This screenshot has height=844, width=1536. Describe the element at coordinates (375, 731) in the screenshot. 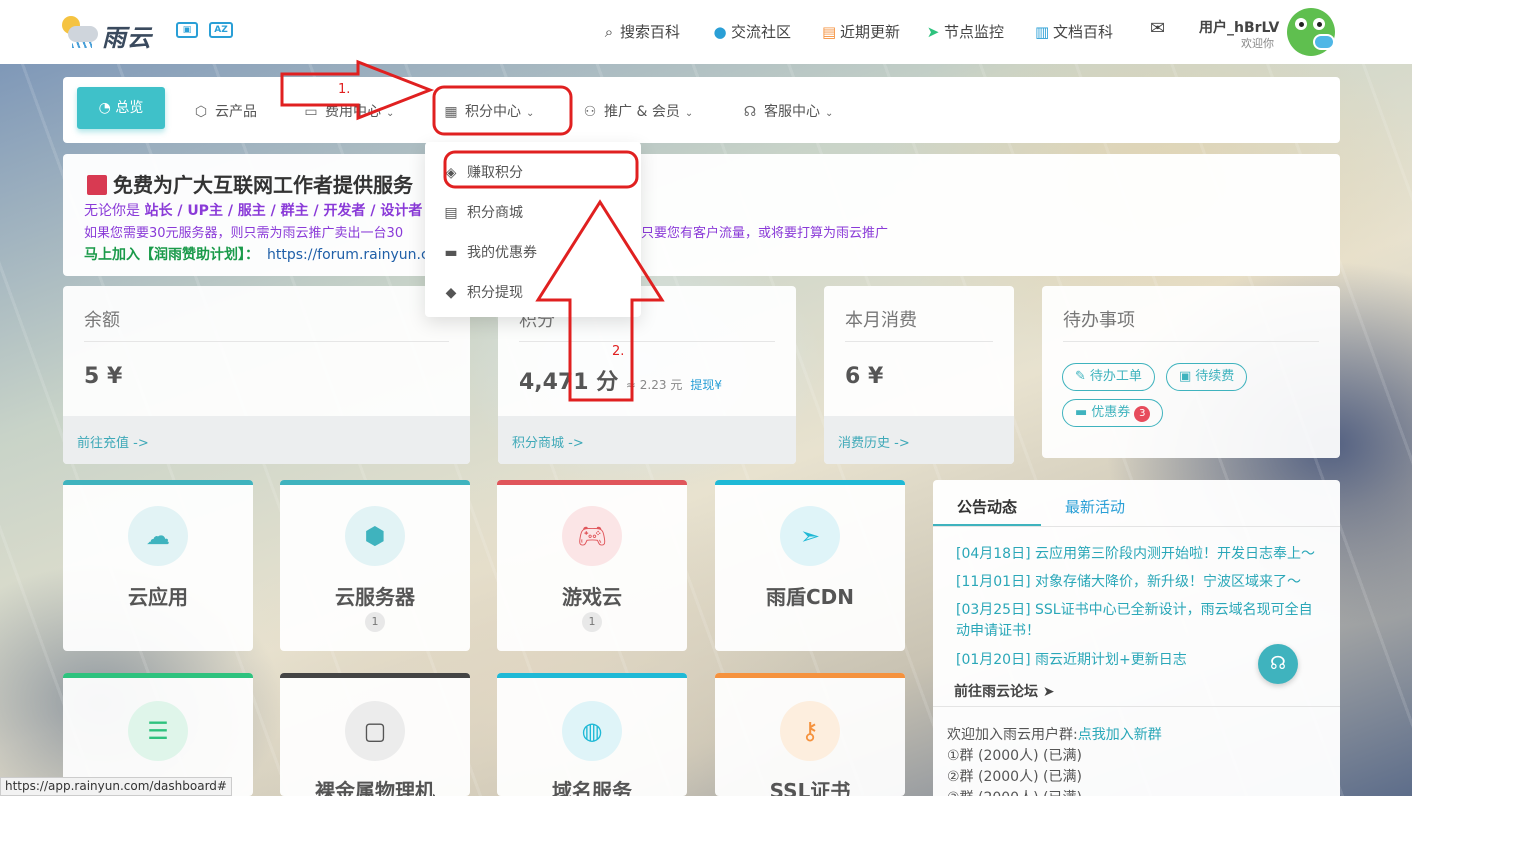

I see `frame-icon: ▢` at that location.